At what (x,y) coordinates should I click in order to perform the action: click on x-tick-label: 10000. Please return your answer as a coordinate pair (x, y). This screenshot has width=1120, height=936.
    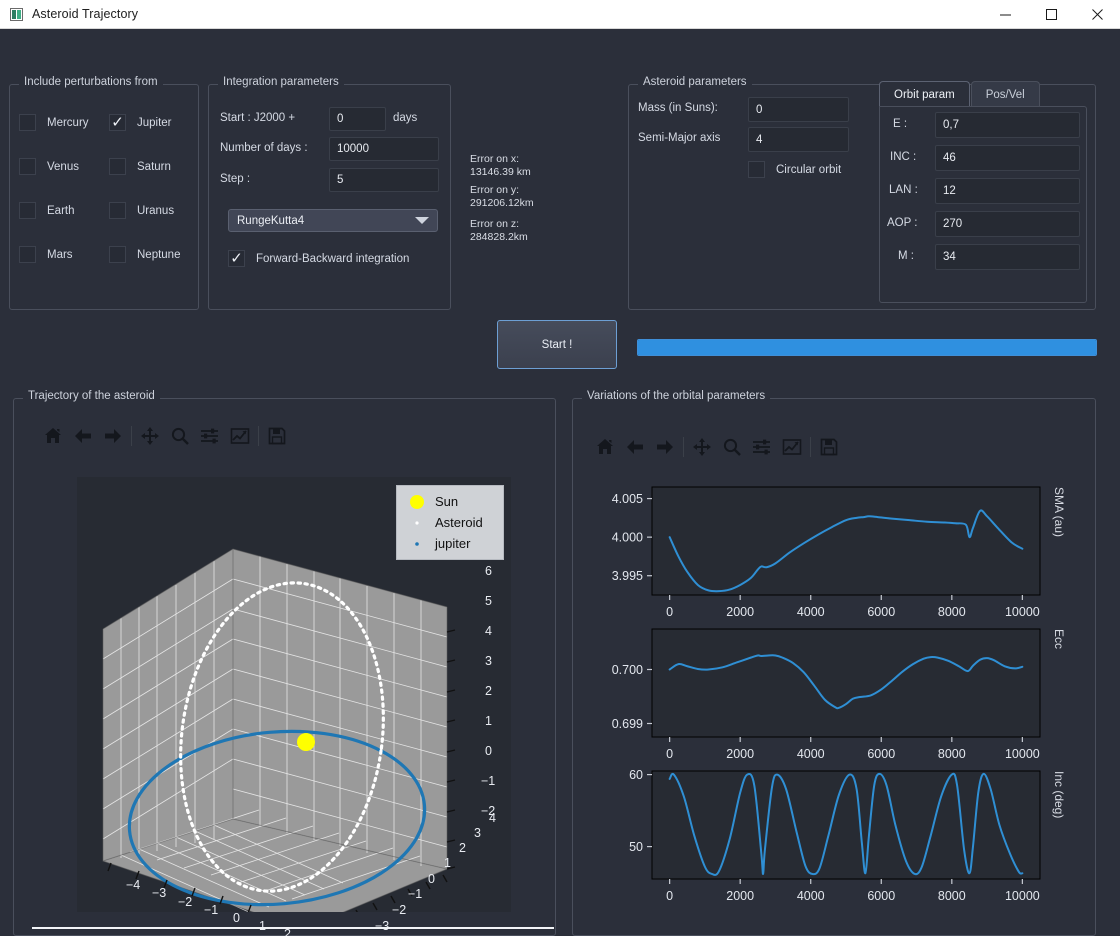
    Looking at the image, I should click on (1022, 896).